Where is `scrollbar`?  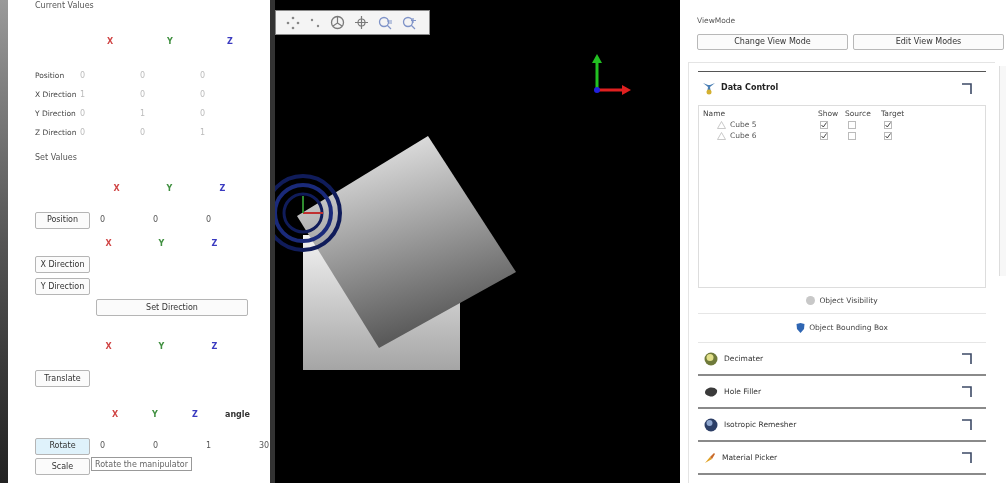
scrollbar is located at coordinates (1002, 171).